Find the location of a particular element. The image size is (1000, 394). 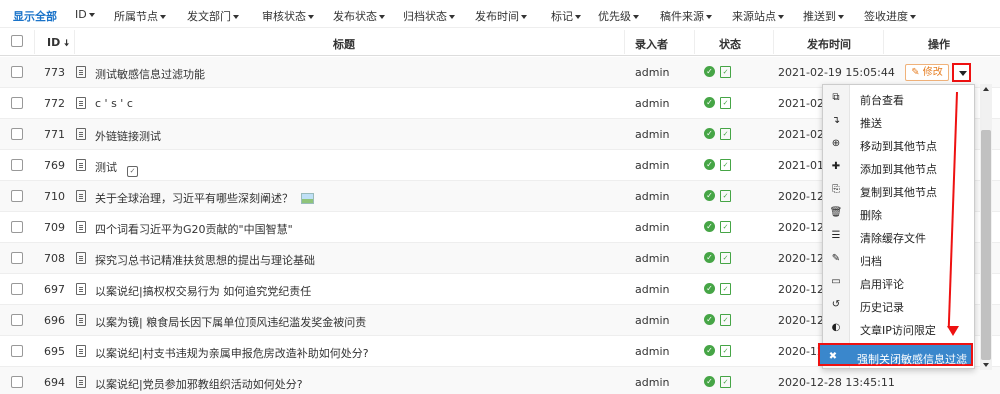

row-title-text: 以案说纪|村支书违规为亲属申报危房改造补助如何处分? is located at coordinates (232, 353).